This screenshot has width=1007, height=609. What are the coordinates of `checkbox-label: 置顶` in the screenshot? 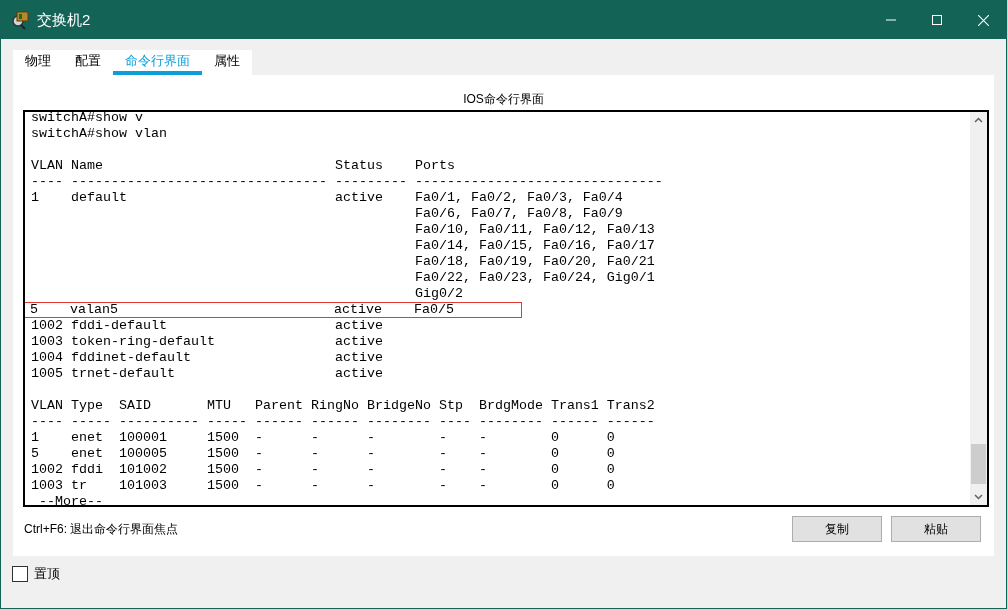 It's located at (47, 574).